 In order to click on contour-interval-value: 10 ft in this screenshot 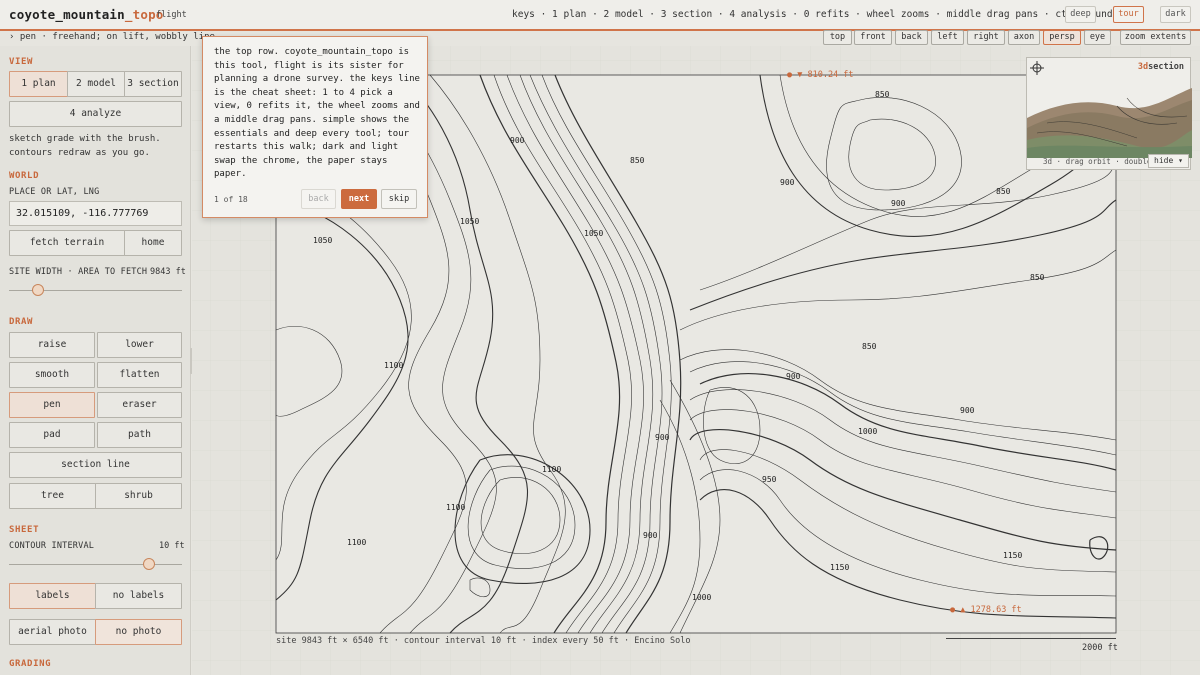, I will do `click(172, 546)`.